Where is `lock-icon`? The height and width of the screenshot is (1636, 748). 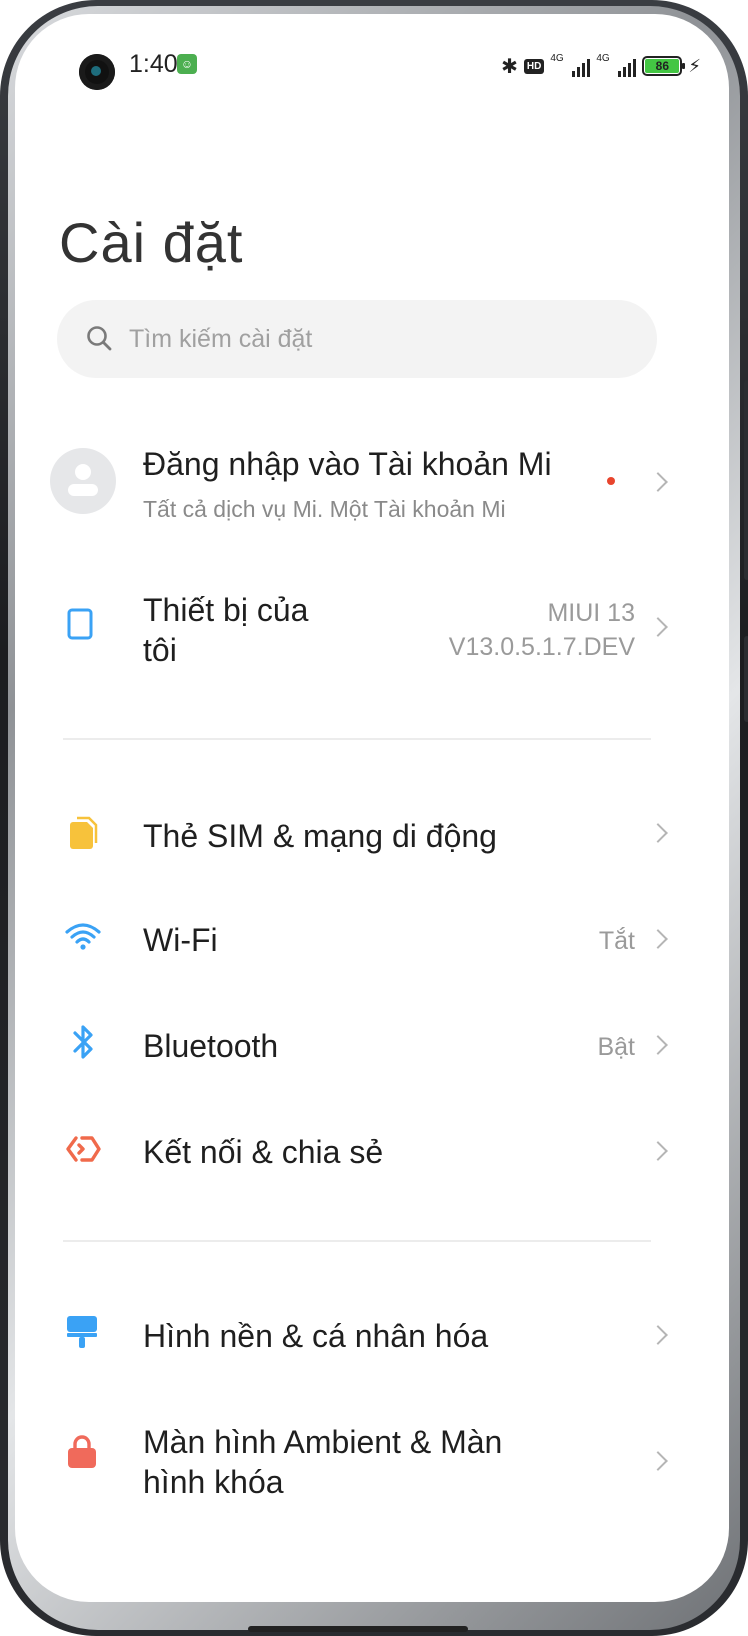 lock-icon is located at coordinates (82, 1451).